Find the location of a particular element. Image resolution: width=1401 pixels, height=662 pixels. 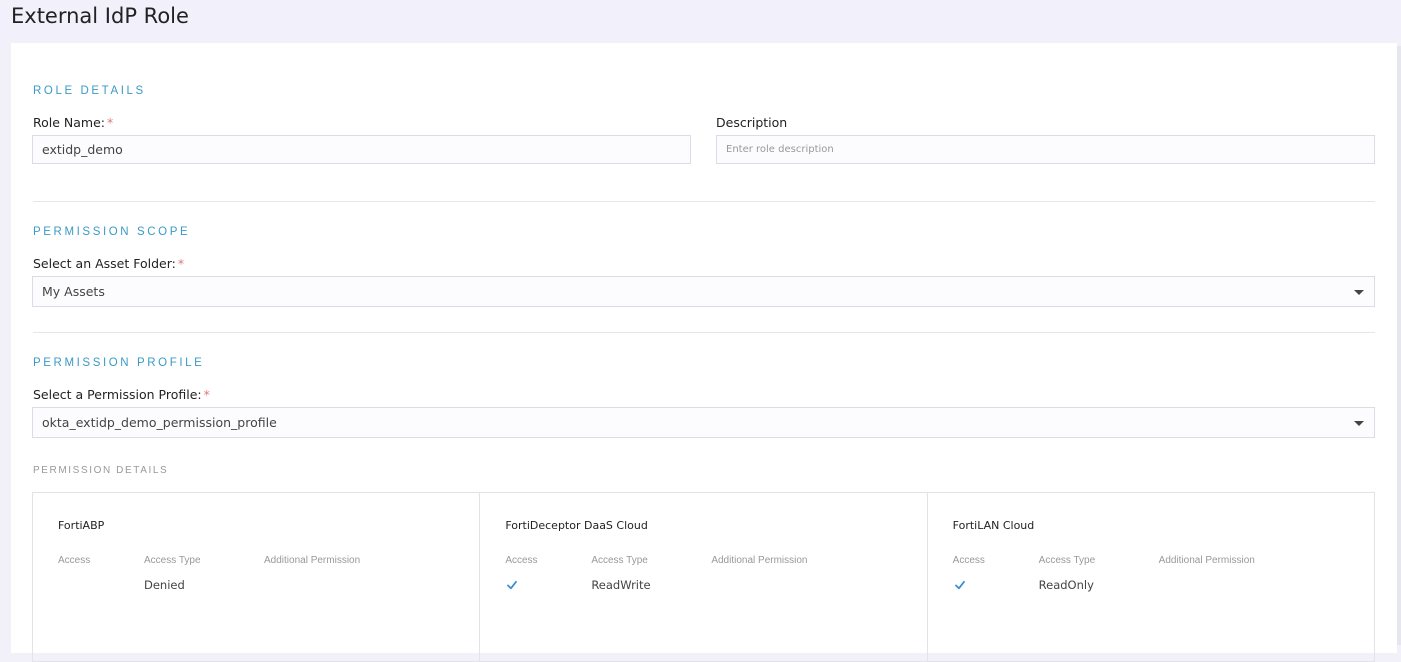

permission-profile-section-title: PERMISSION PROFILE is located at coordinates (119, 363).